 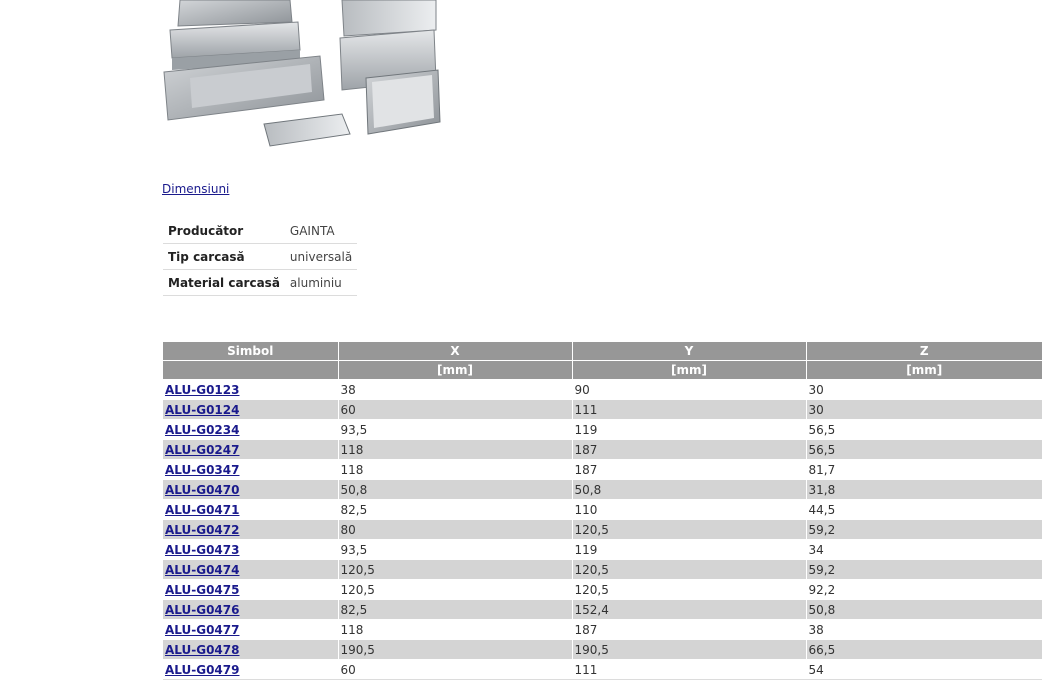 What do you see at coordinates (250, 589) in the screenshot?
I see `cell-symbol: ALU-G0475` at bounding box center [250, 589].